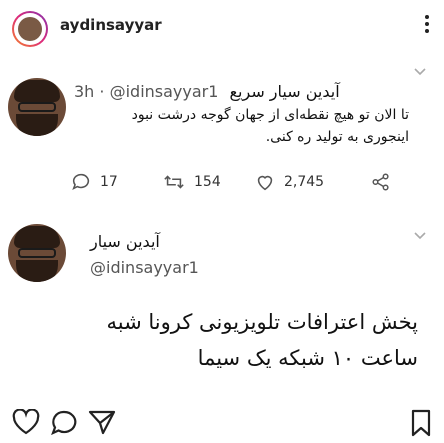  Describe the element at coordinates (222, 424) in the screenshot. I see `post-actions-bar` at that location.